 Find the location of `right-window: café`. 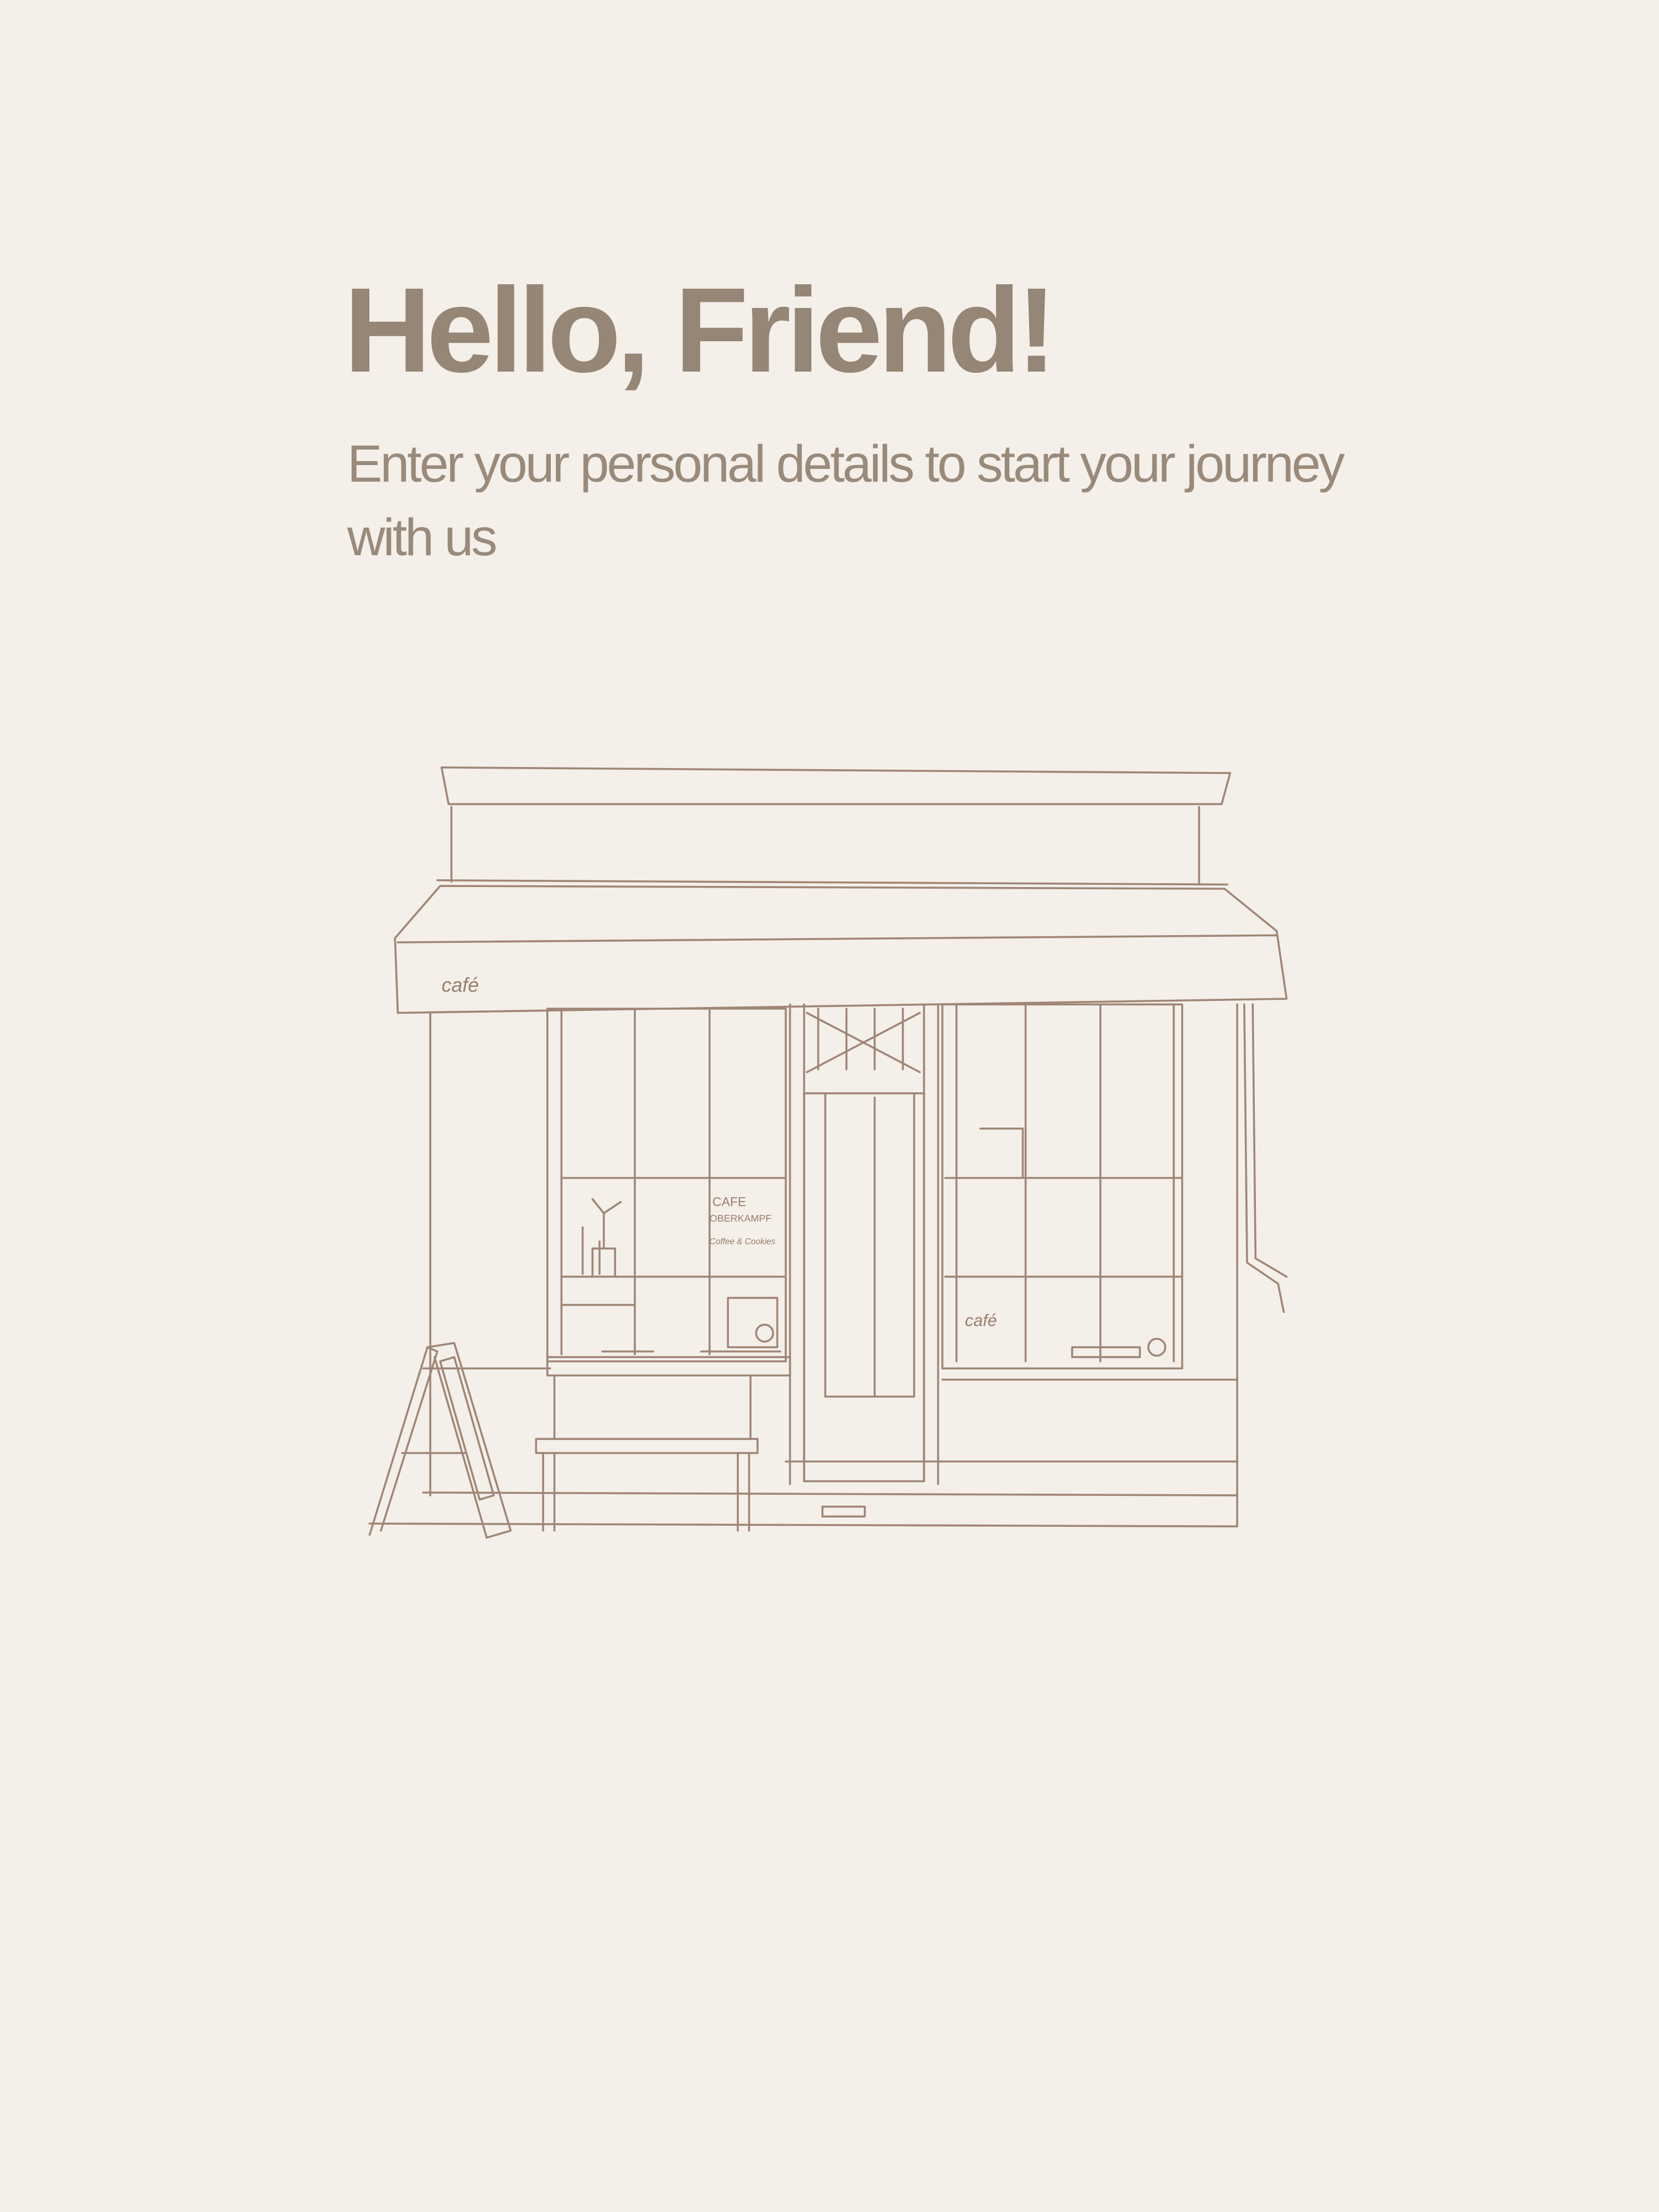

right-window: café is located at coordinates (1090, 1192).